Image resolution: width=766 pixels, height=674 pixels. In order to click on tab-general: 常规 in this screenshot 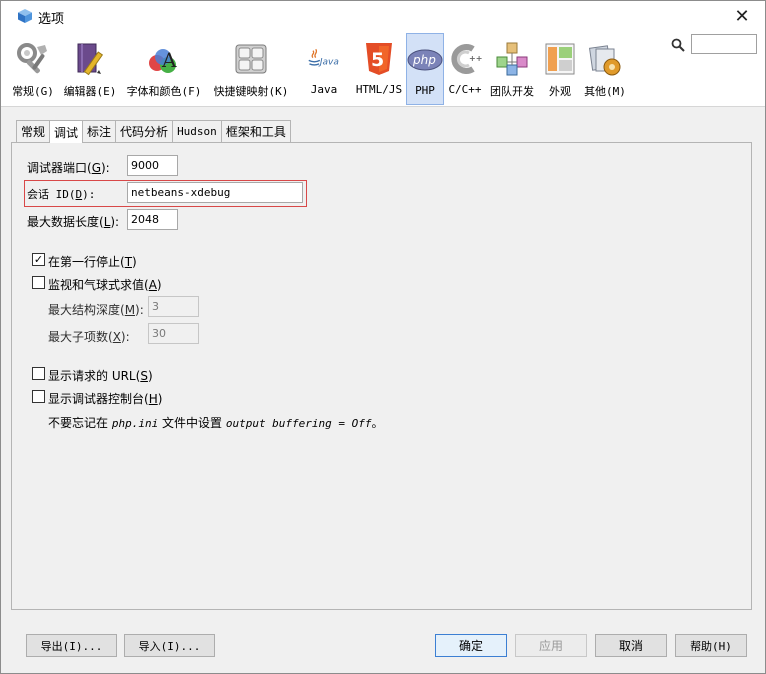, I will do `click(33, 131)`.